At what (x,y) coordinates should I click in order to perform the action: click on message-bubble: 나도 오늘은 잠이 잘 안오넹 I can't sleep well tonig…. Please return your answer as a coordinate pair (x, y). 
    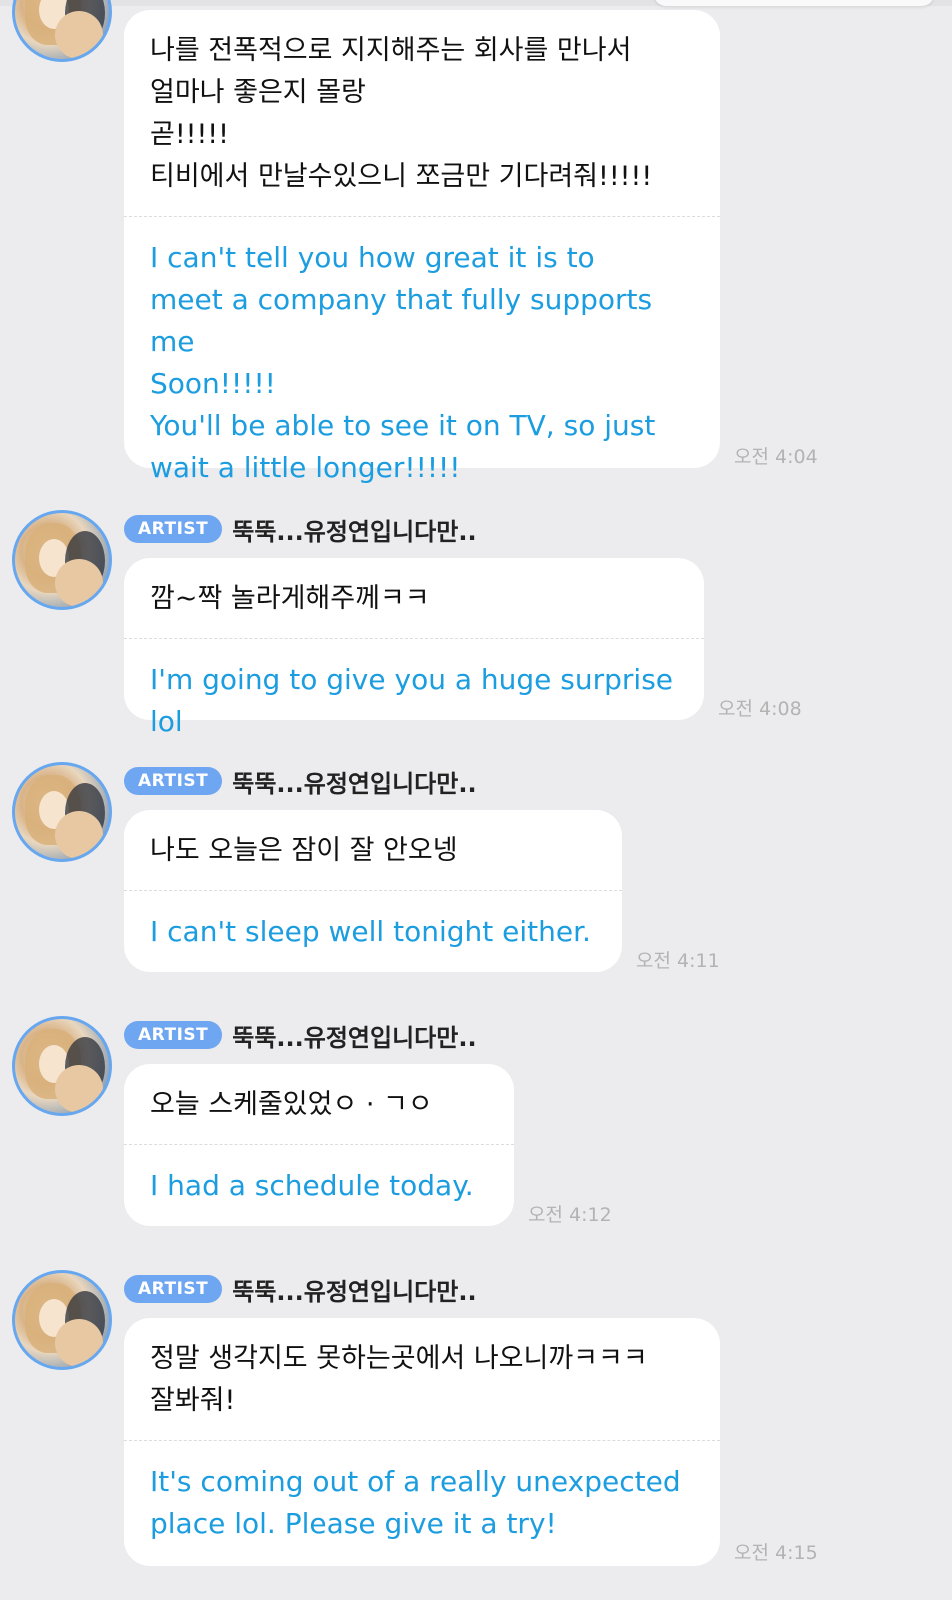
    Looking at the image, I should click on (373, 891).